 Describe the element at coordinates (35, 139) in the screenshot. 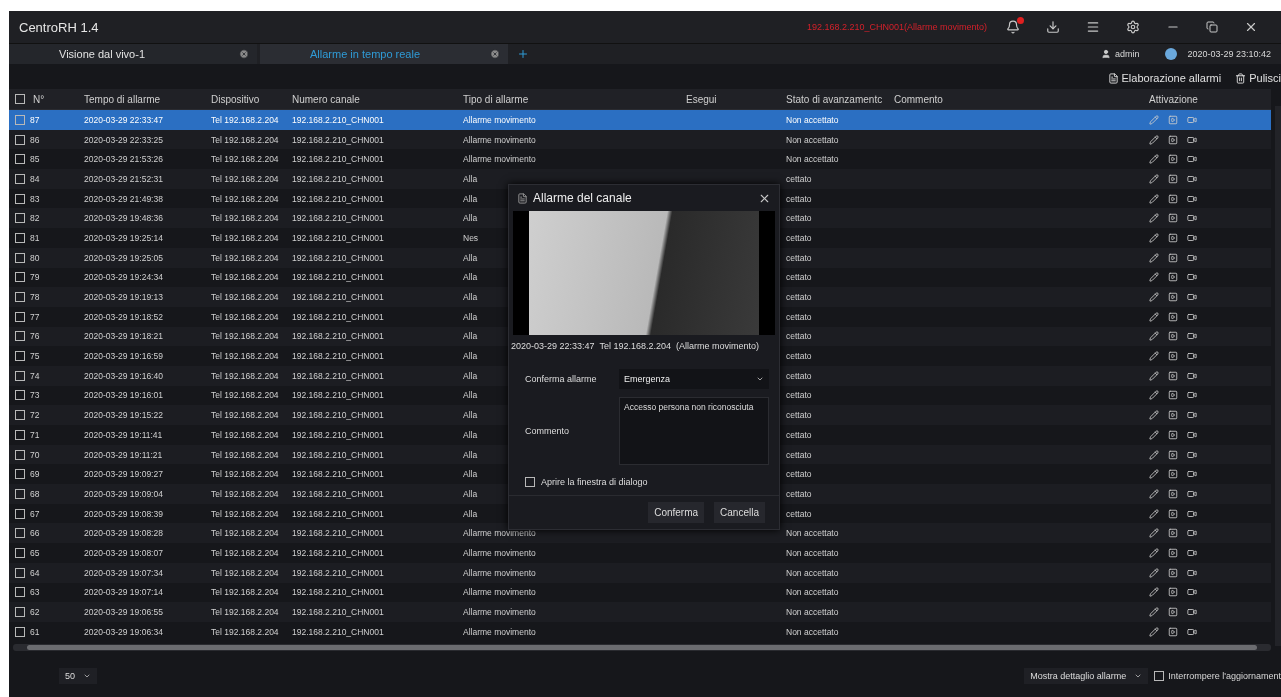

I see `table-cell: 86` at that location.